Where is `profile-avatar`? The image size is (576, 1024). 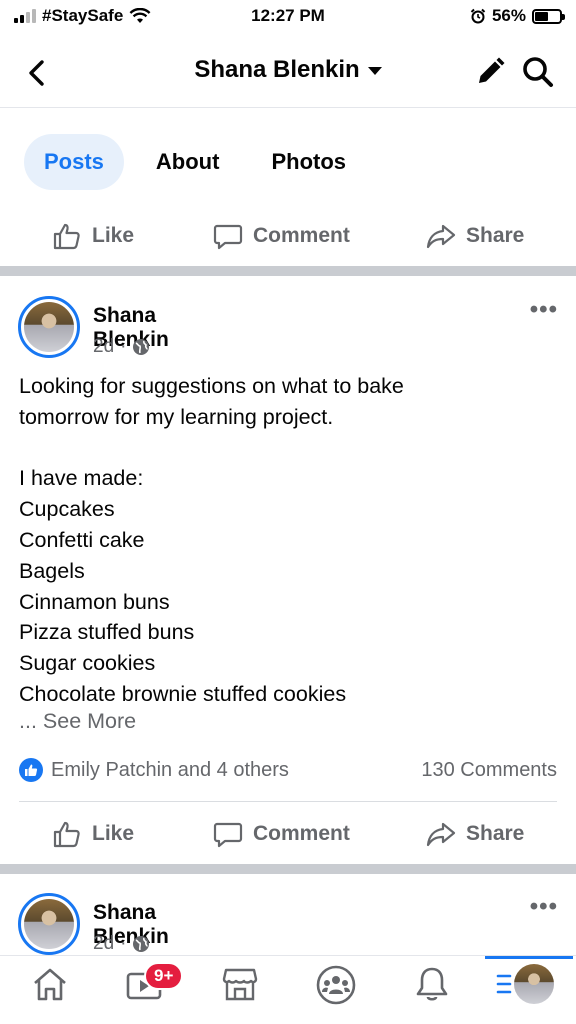 profile-avatar is located at coordinates (525, 984).